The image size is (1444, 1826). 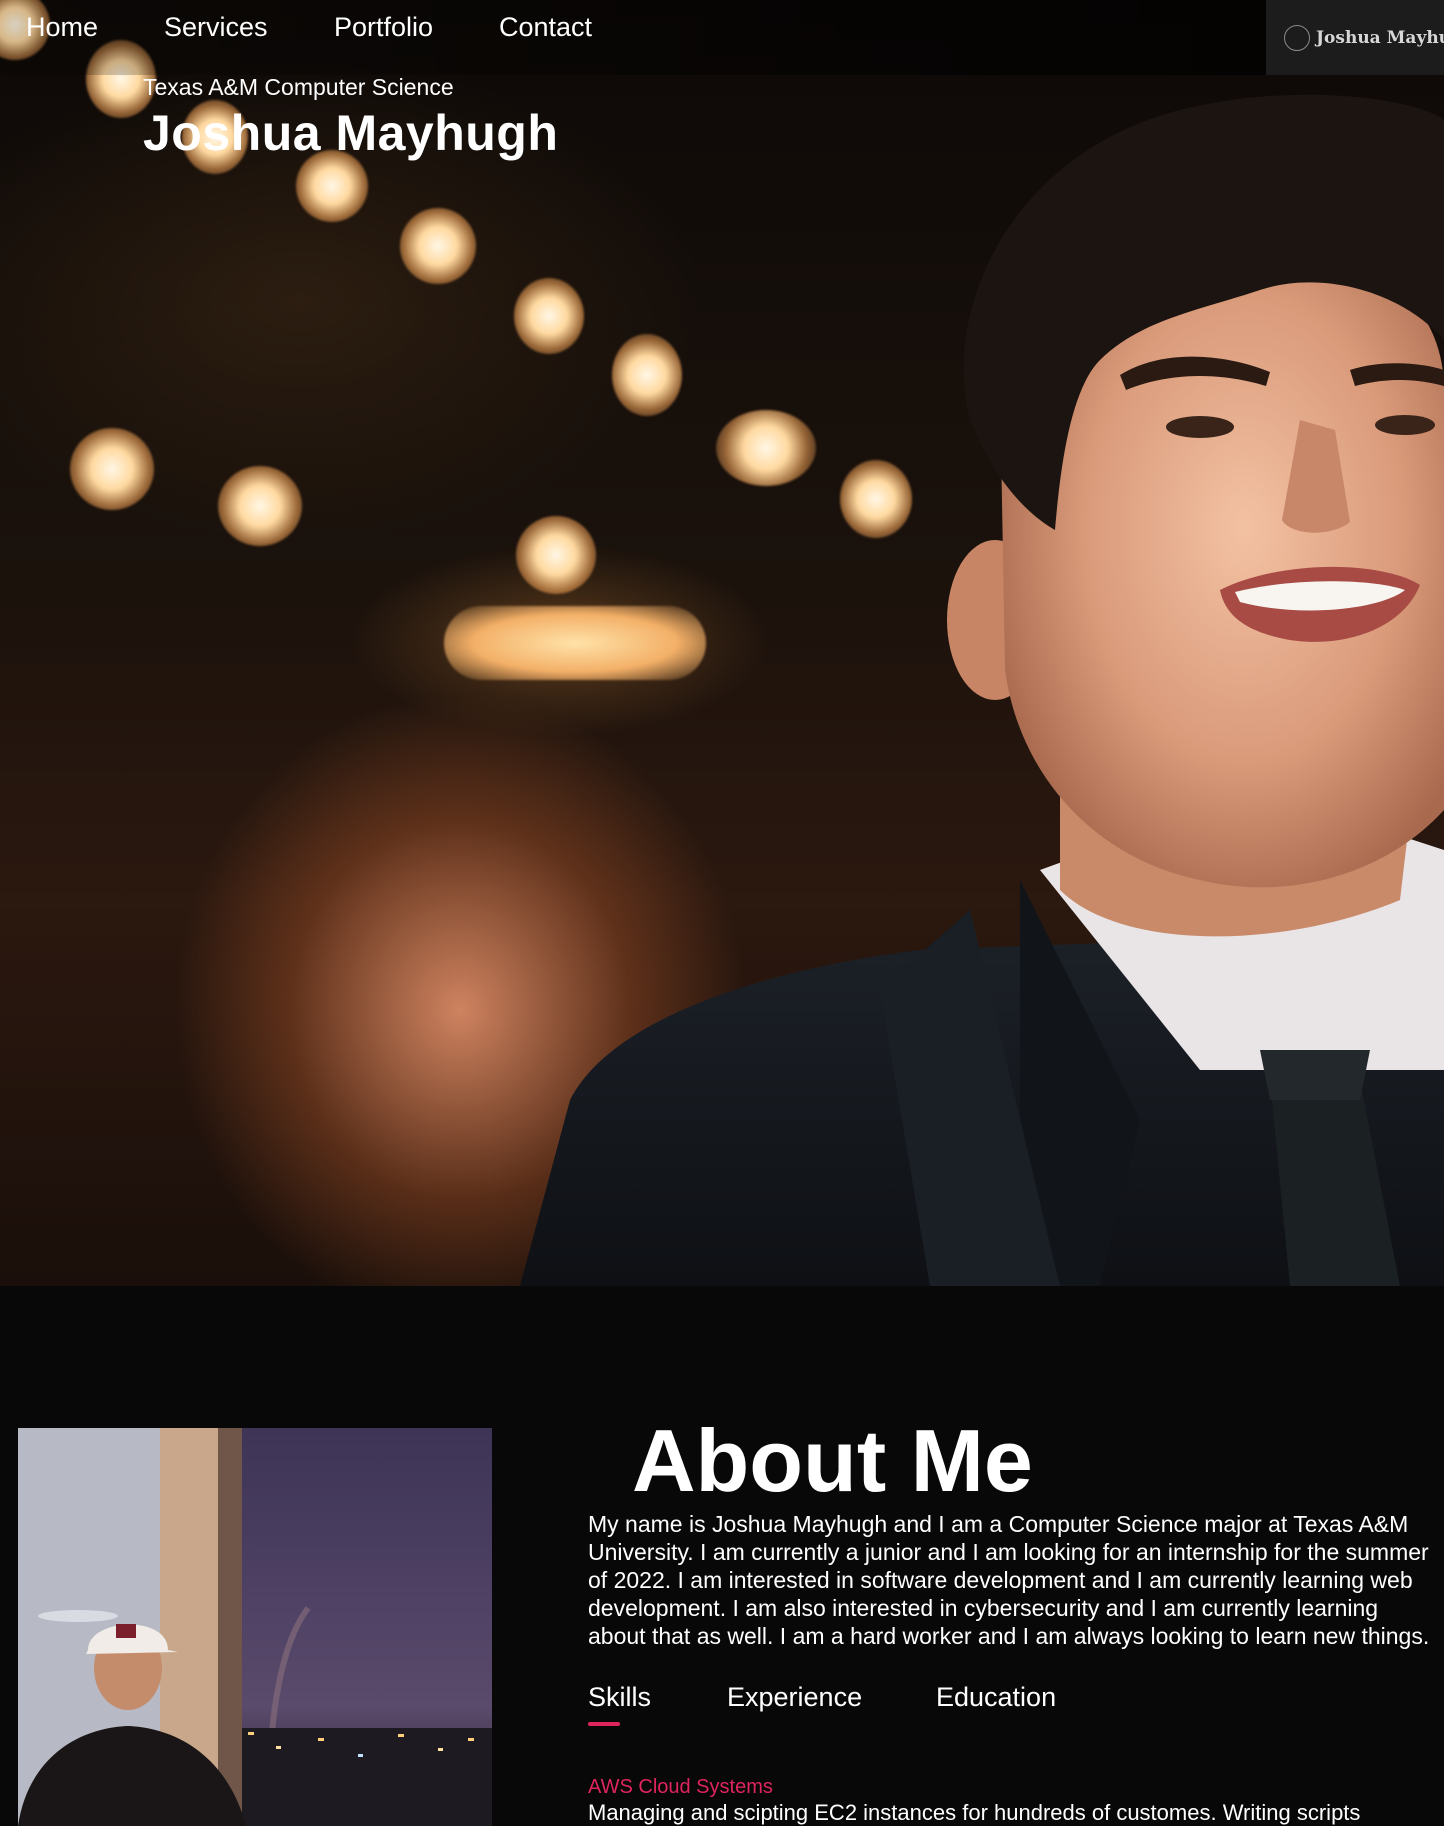 I want to click on hero-title: Joshua Mayhugh, so click(x=351, y=133).